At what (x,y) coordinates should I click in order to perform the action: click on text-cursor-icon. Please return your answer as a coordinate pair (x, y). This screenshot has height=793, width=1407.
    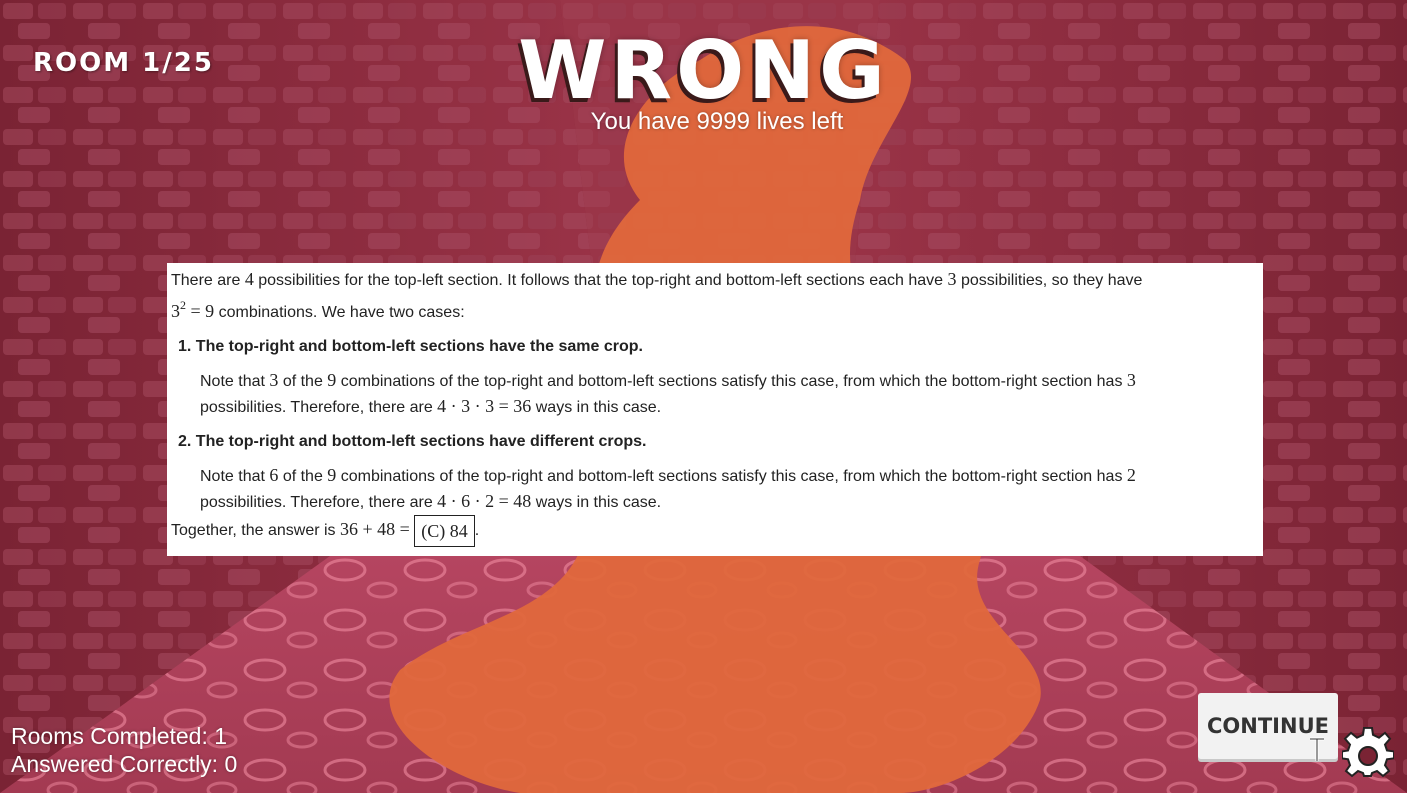
    Looking at the image, I should click on (1317, 749).